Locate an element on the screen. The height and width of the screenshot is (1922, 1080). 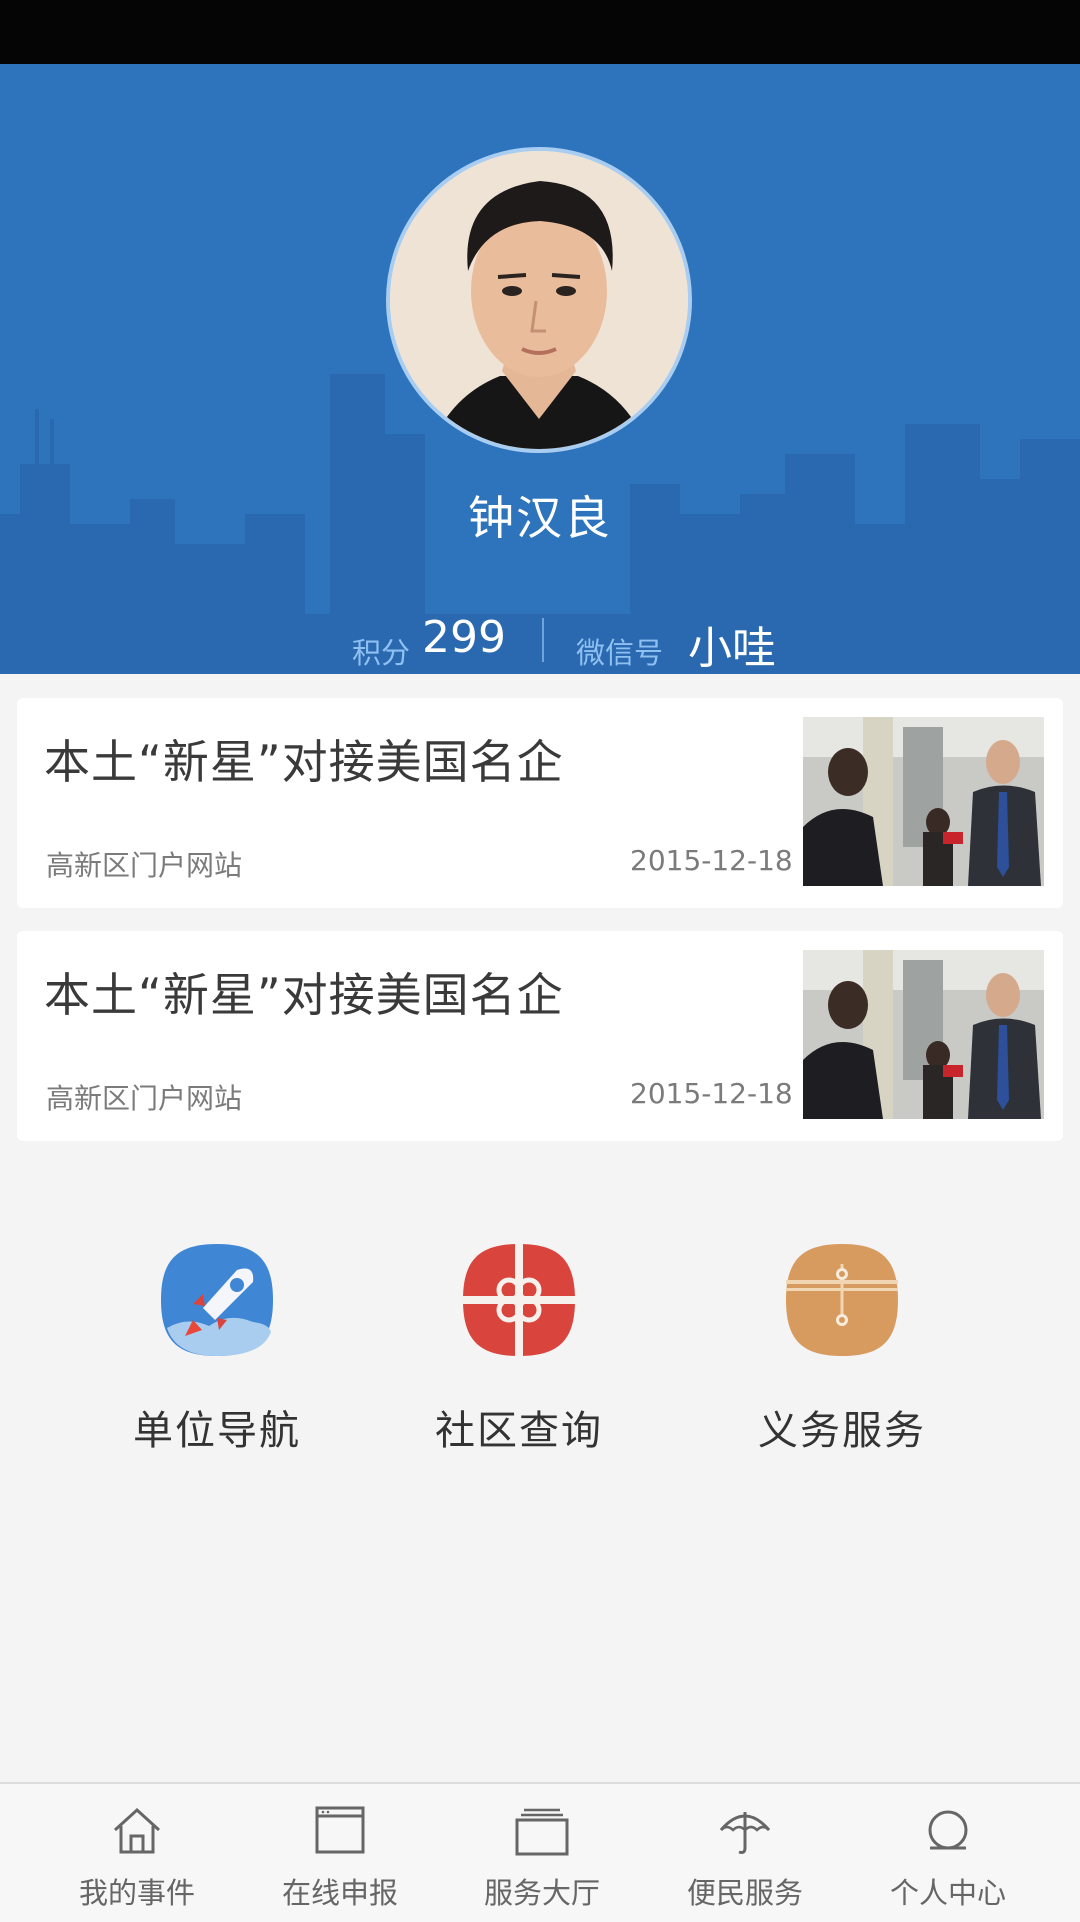
feature-volunteer-service: 义务服务 is located at coordinates (842, 1350).